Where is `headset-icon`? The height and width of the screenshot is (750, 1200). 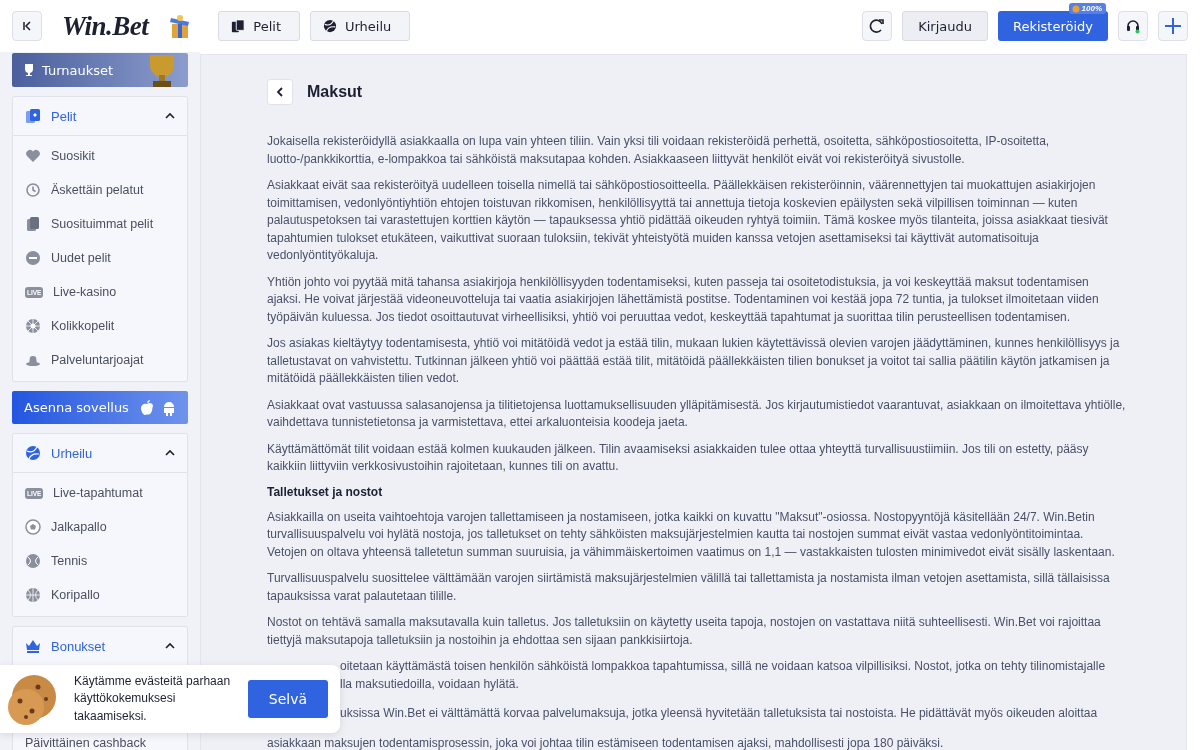 headset-icon is located at coordinates (1133, 26).